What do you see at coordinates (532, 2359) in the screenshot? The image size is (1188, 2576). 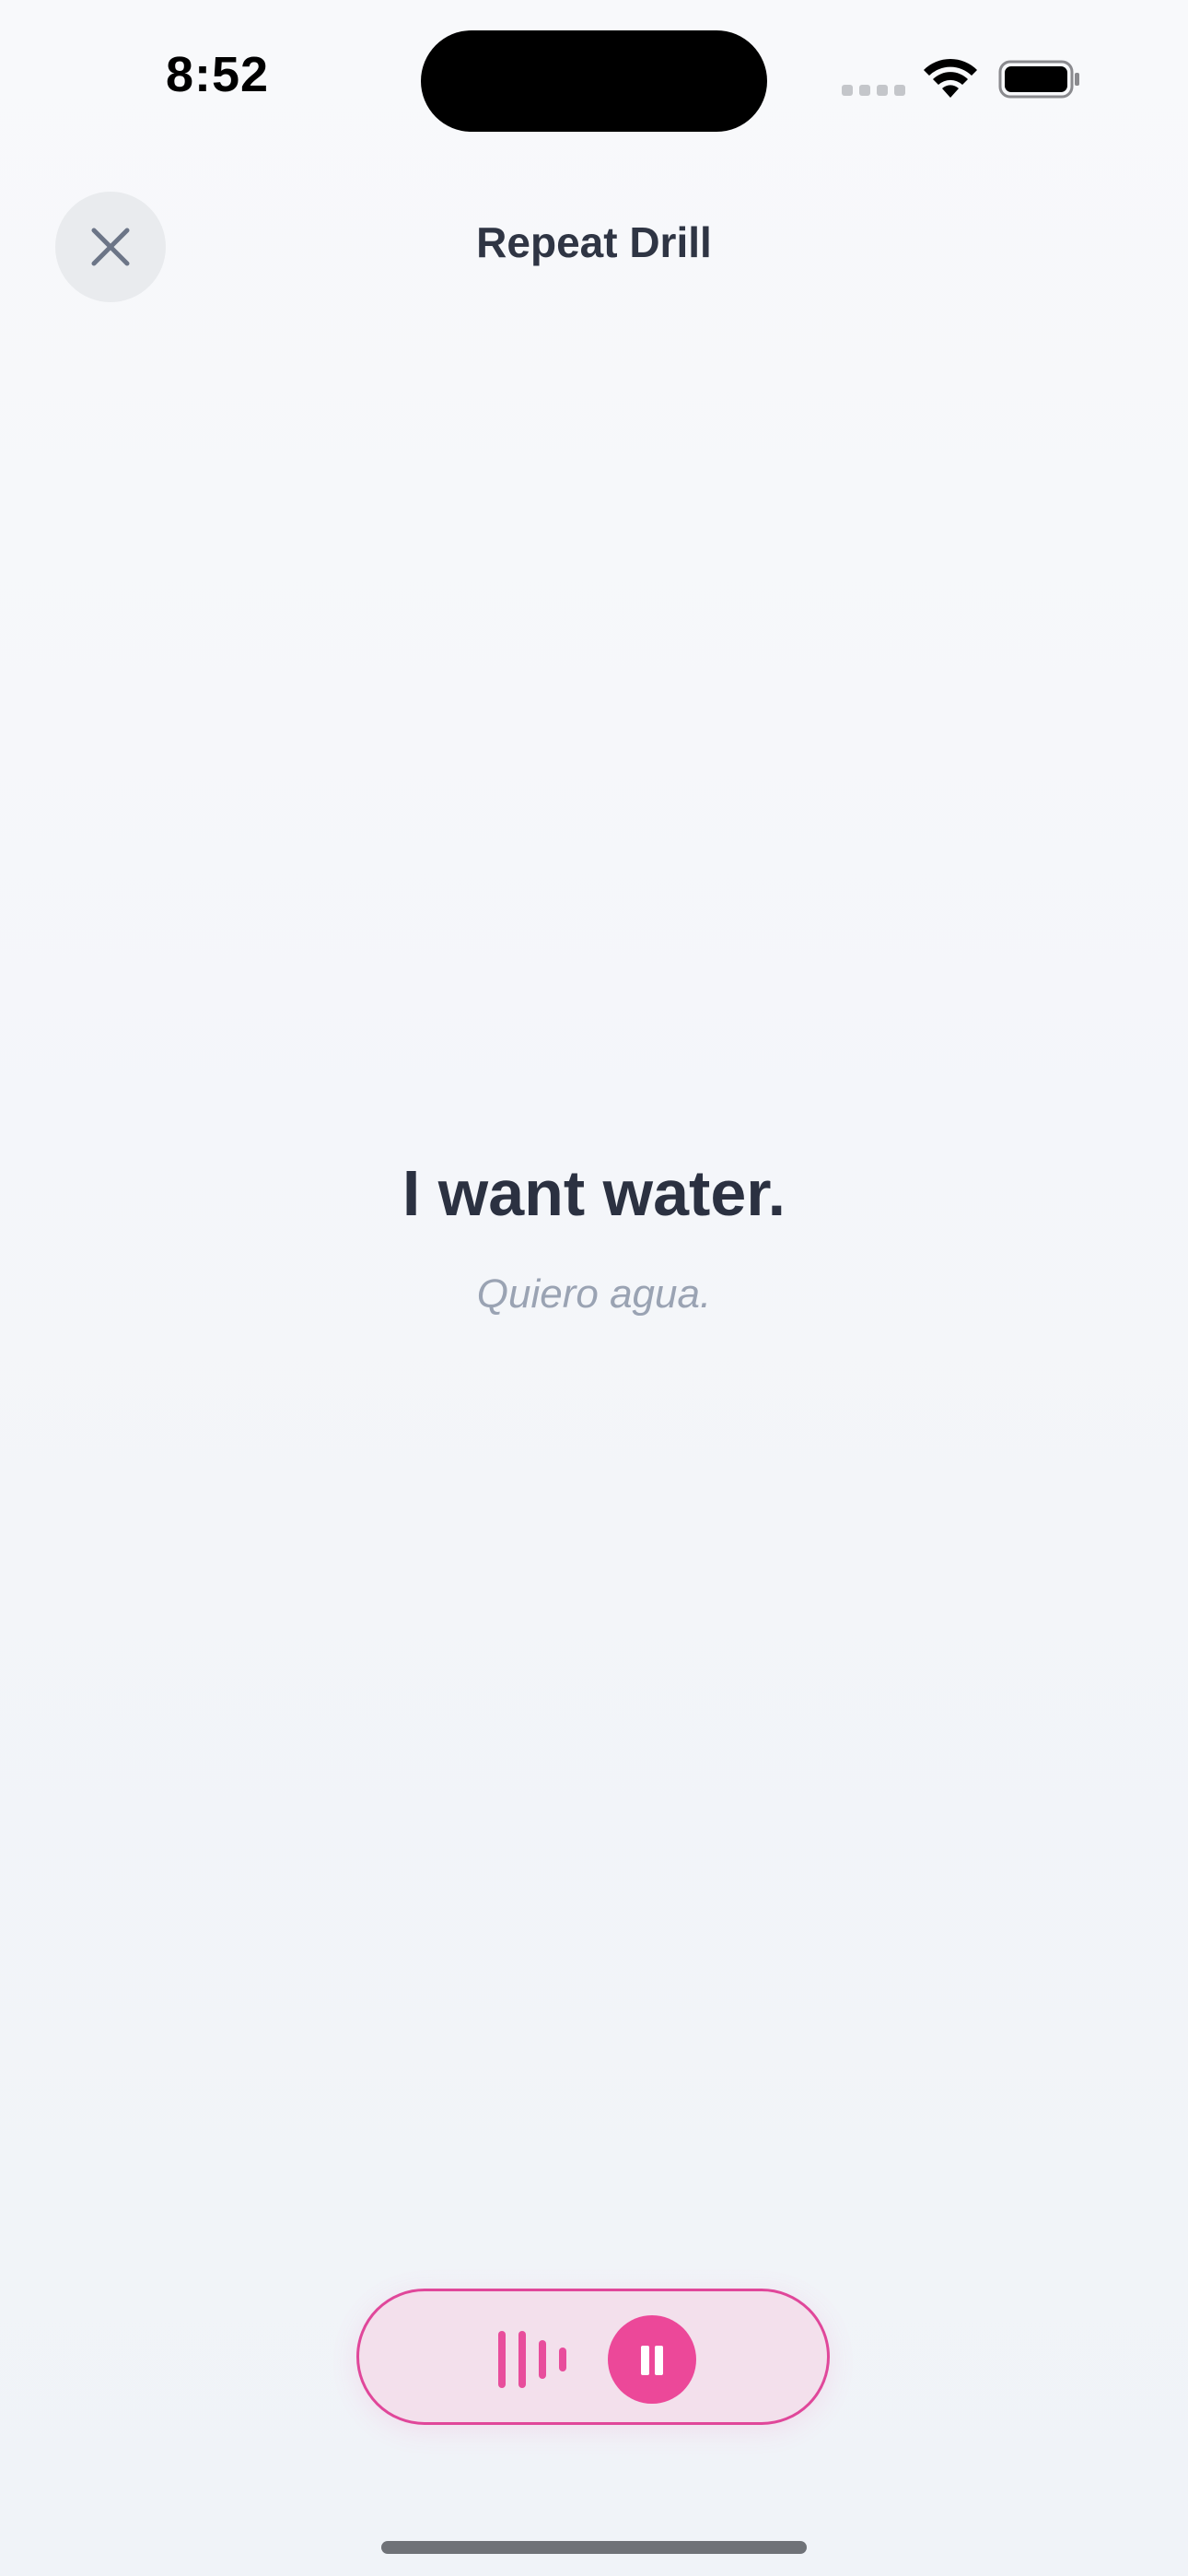 I see `audio-waveform-icon` at bounding box center [532, 2359].